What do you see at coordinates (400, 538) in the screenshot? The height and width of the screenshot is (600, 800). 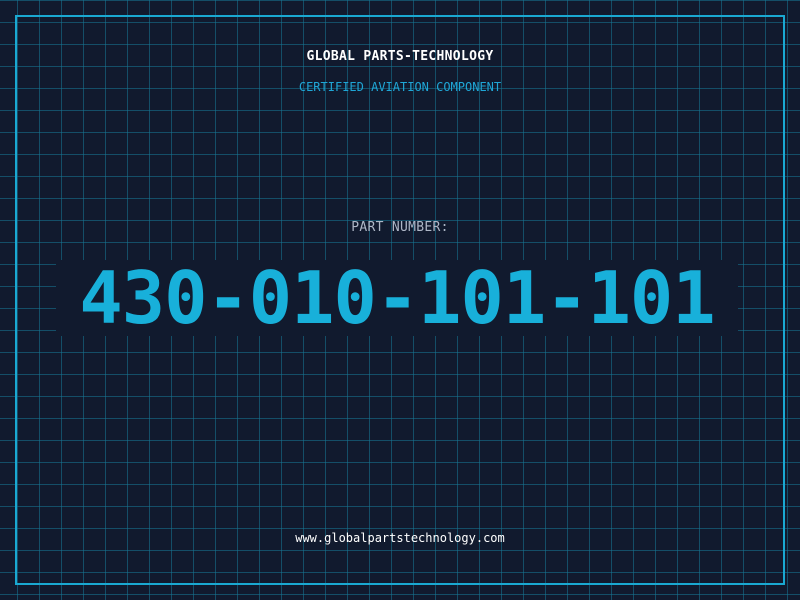 I see `website-url: www.globalpartstechnology.com` at bounding box center [400, 538].